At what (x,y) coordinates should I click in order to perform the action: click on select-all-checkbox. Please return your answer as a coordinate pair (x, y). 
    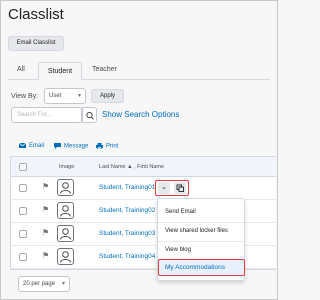
    Looking at the image, I should click on (23, 167).